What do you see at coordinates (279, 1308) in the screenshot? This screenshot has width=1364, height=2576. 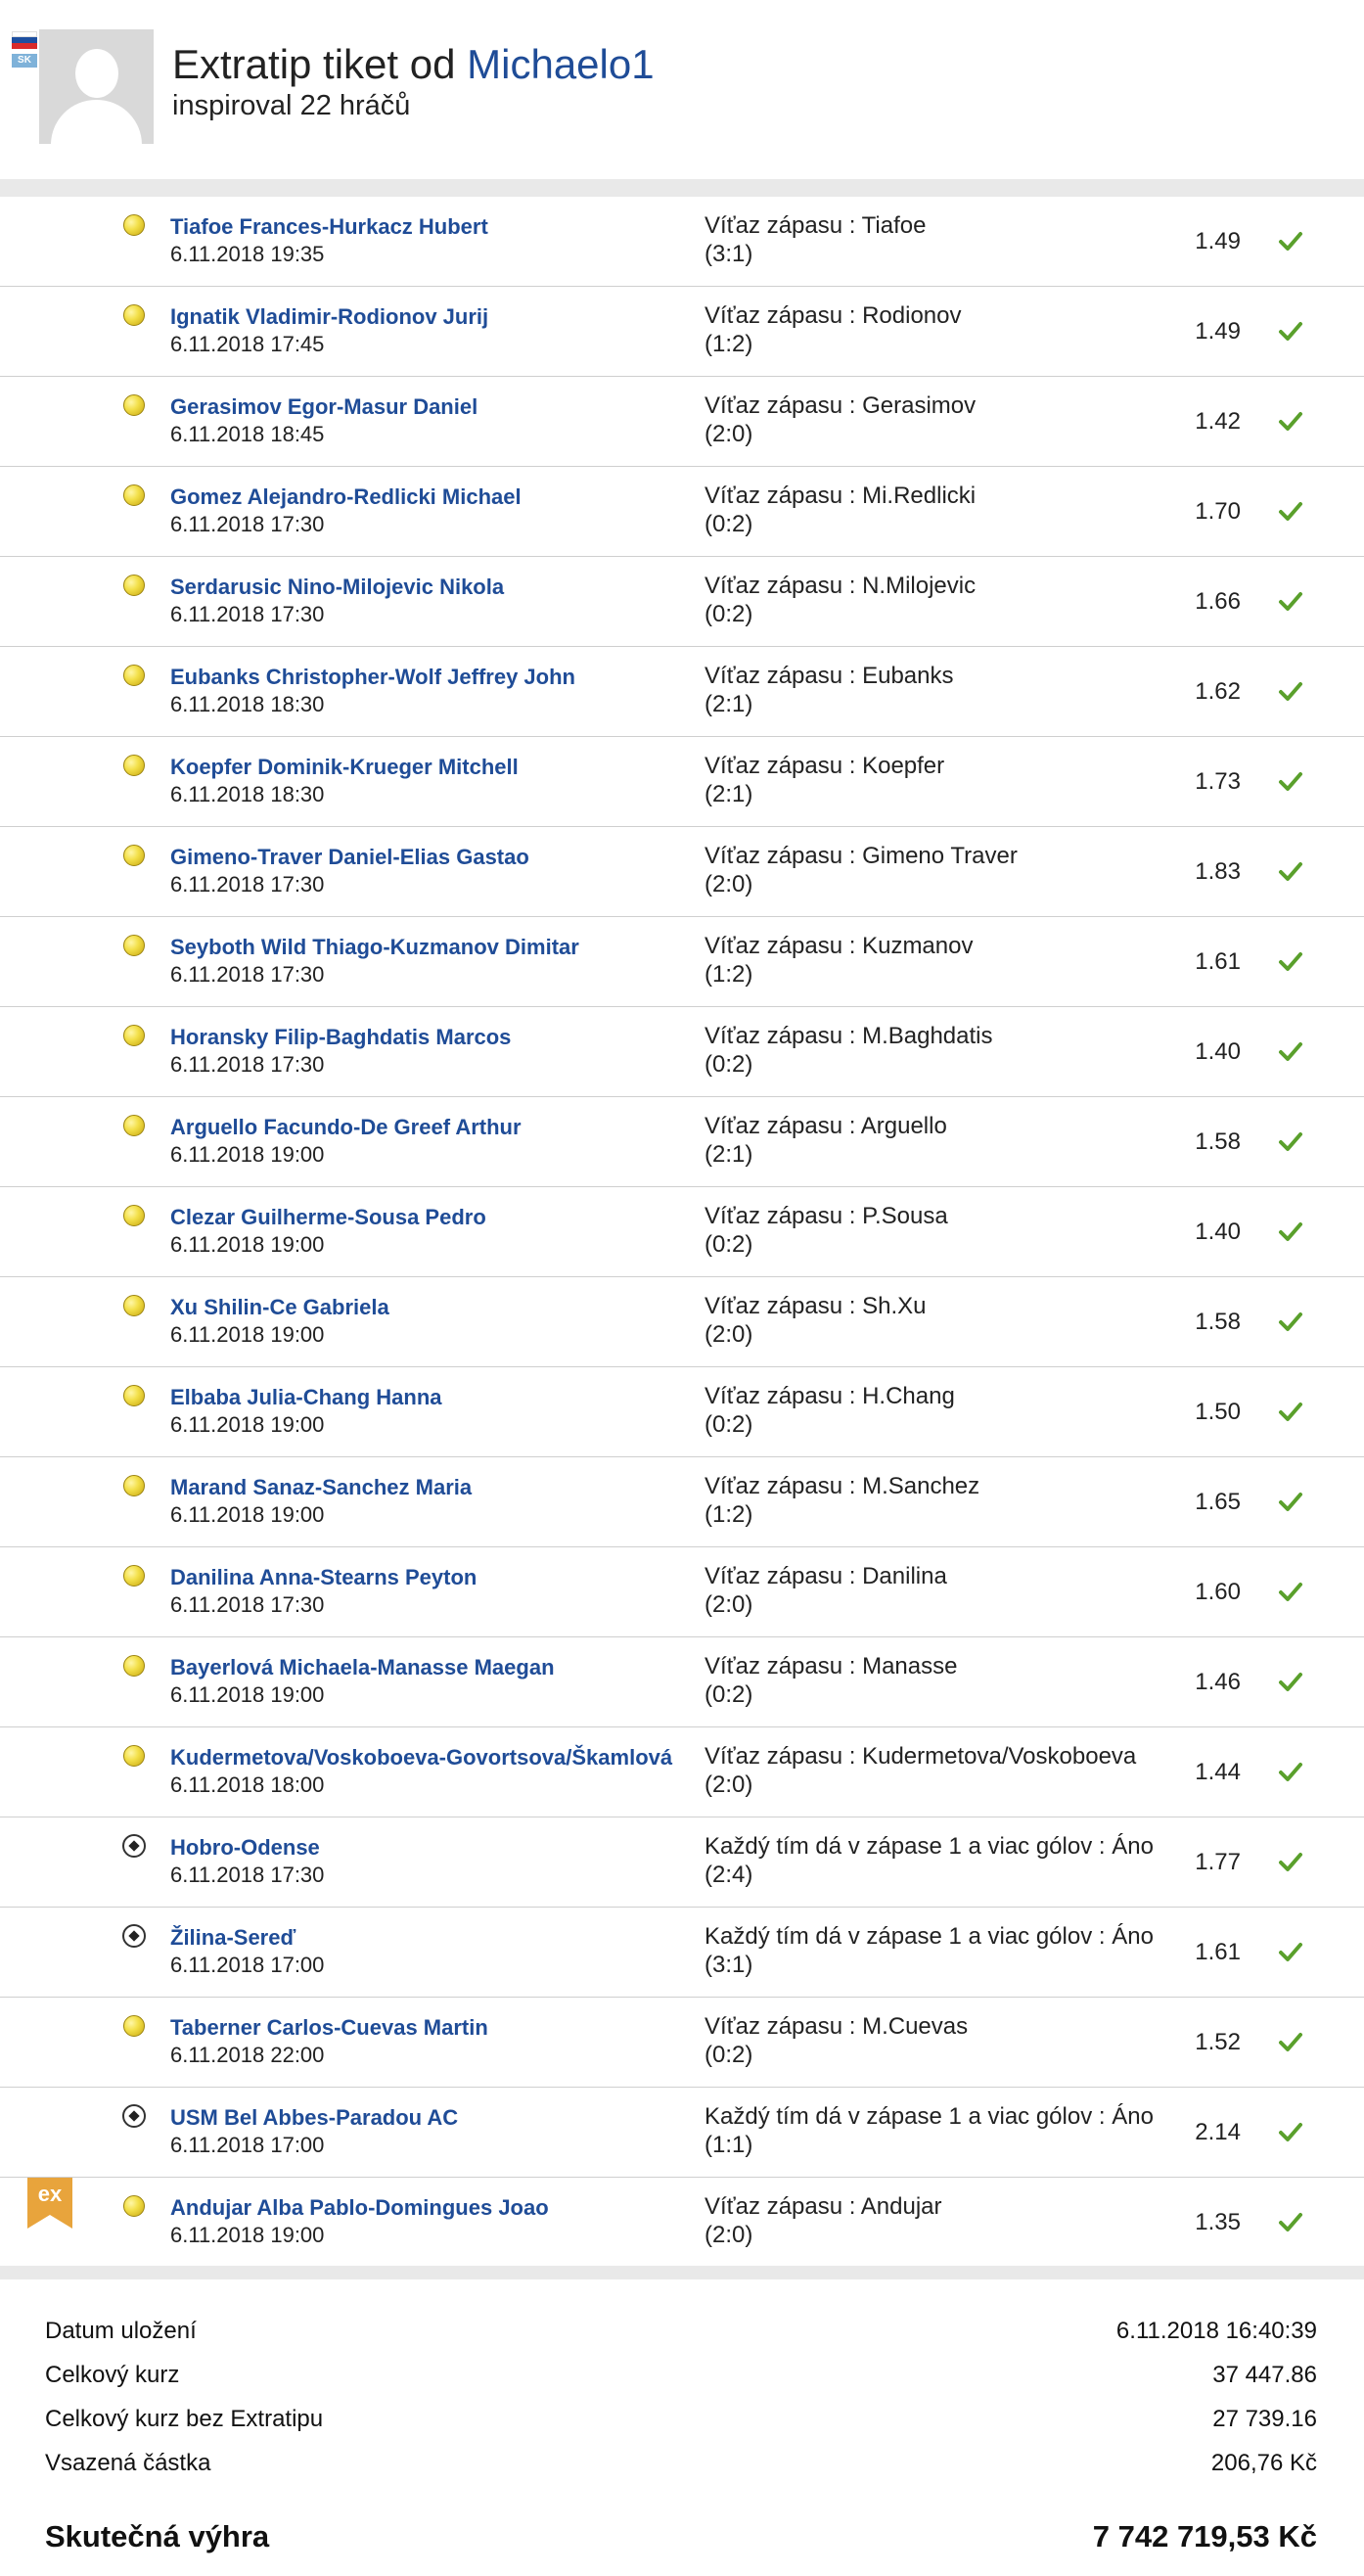 I see `match-link: Xu Shilin-Ce Gabriela` at bounding box center [279, 1308].